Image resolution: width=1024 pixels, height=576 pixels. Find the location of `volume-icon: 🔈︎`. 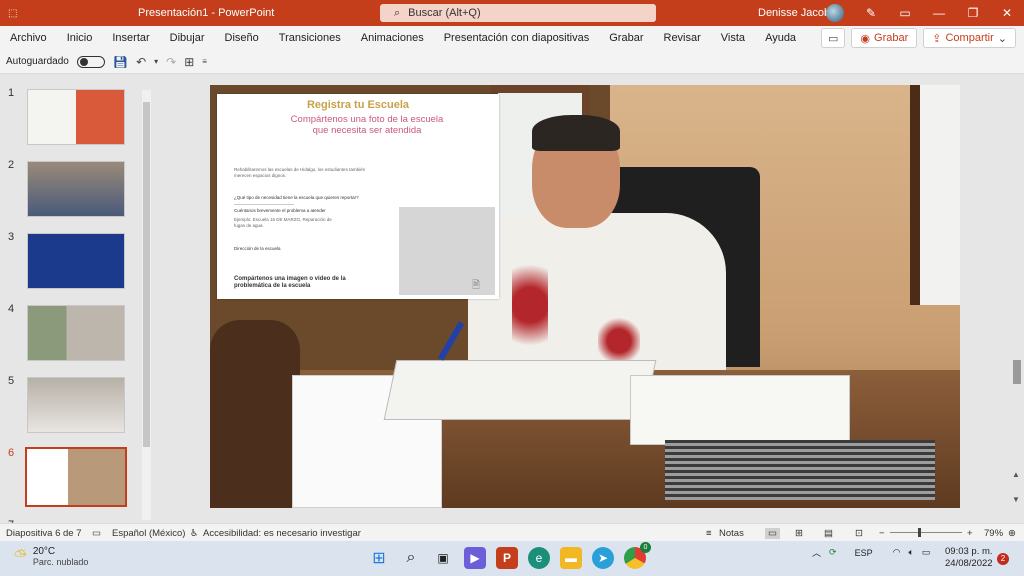

volume-icon: 🔈︎ is located at coordinates (910, 552).